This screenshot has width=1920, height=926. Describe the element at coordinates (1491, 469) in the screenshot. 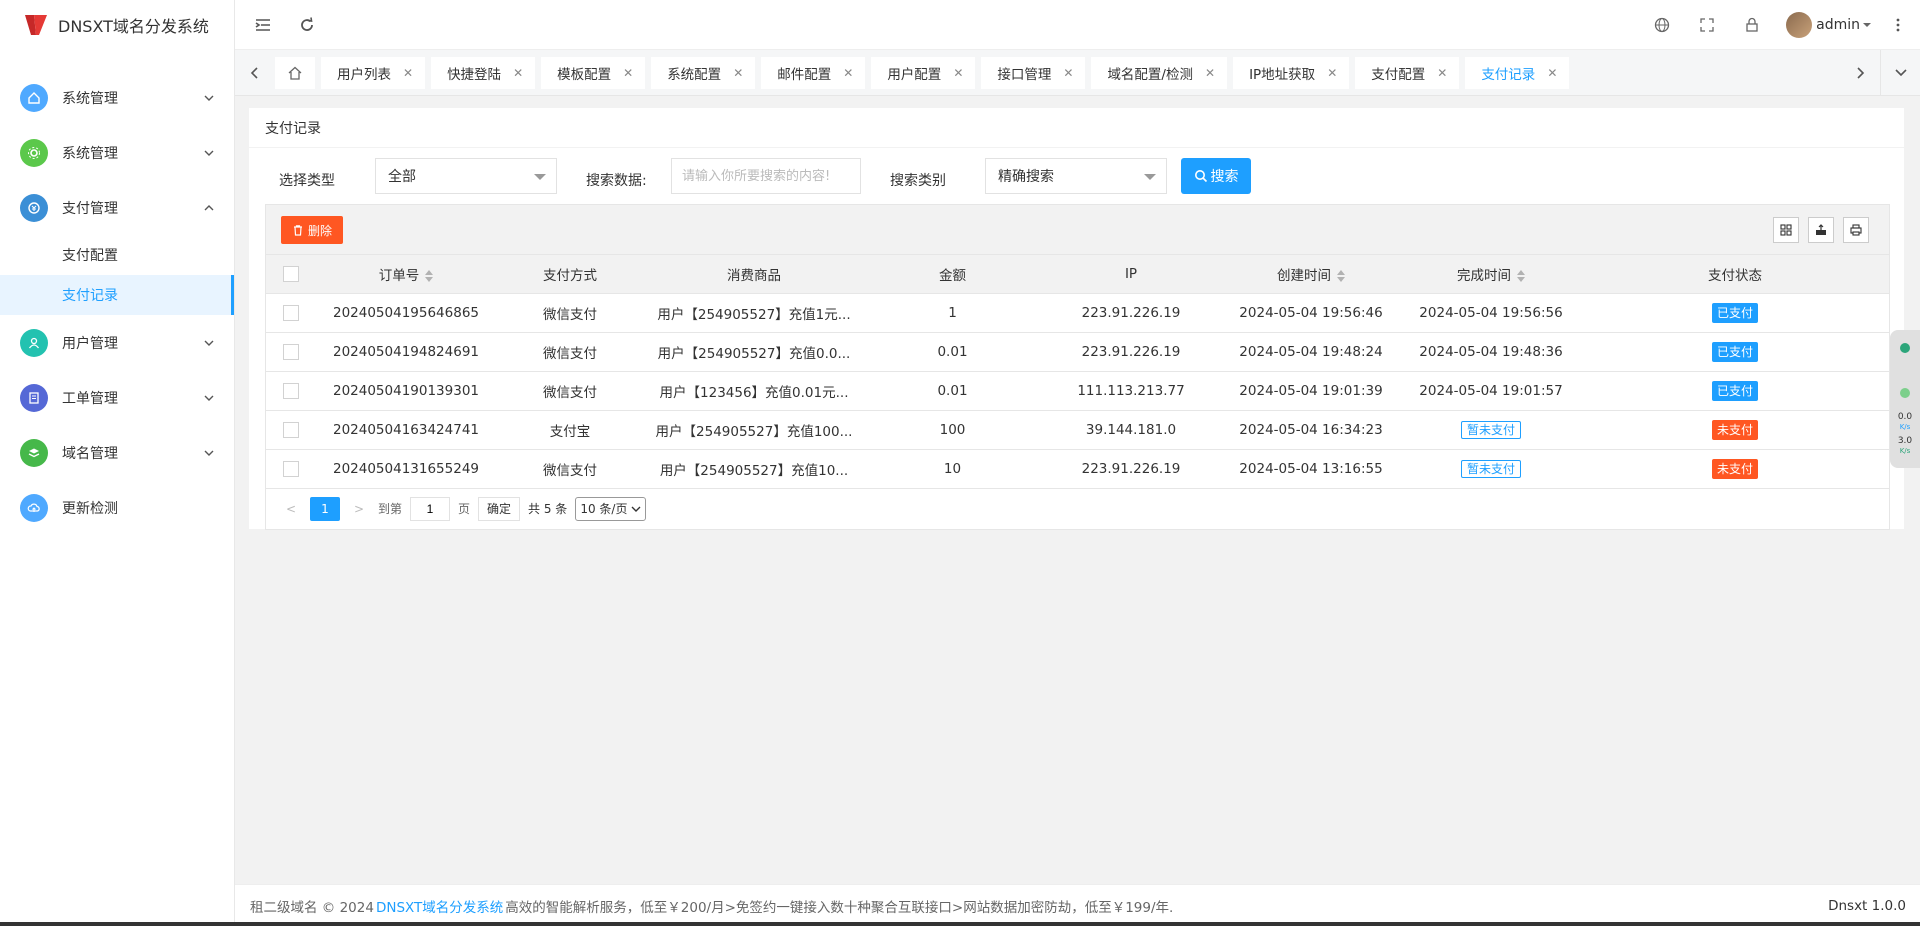

I see `finished-time: 暂未支付` at that location.